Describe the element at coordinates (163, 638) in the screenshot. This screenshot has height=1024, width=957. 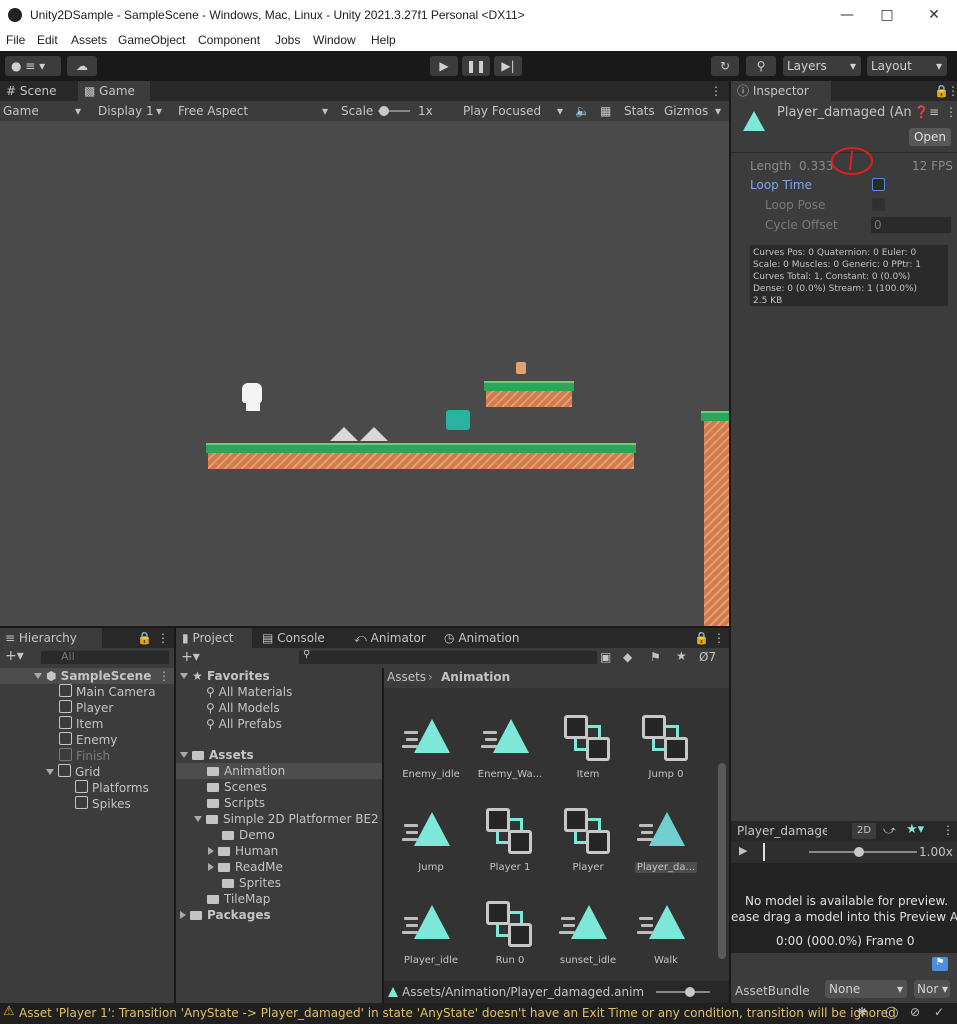
I see `hierarchy-options-icon: ⋮` at that location.